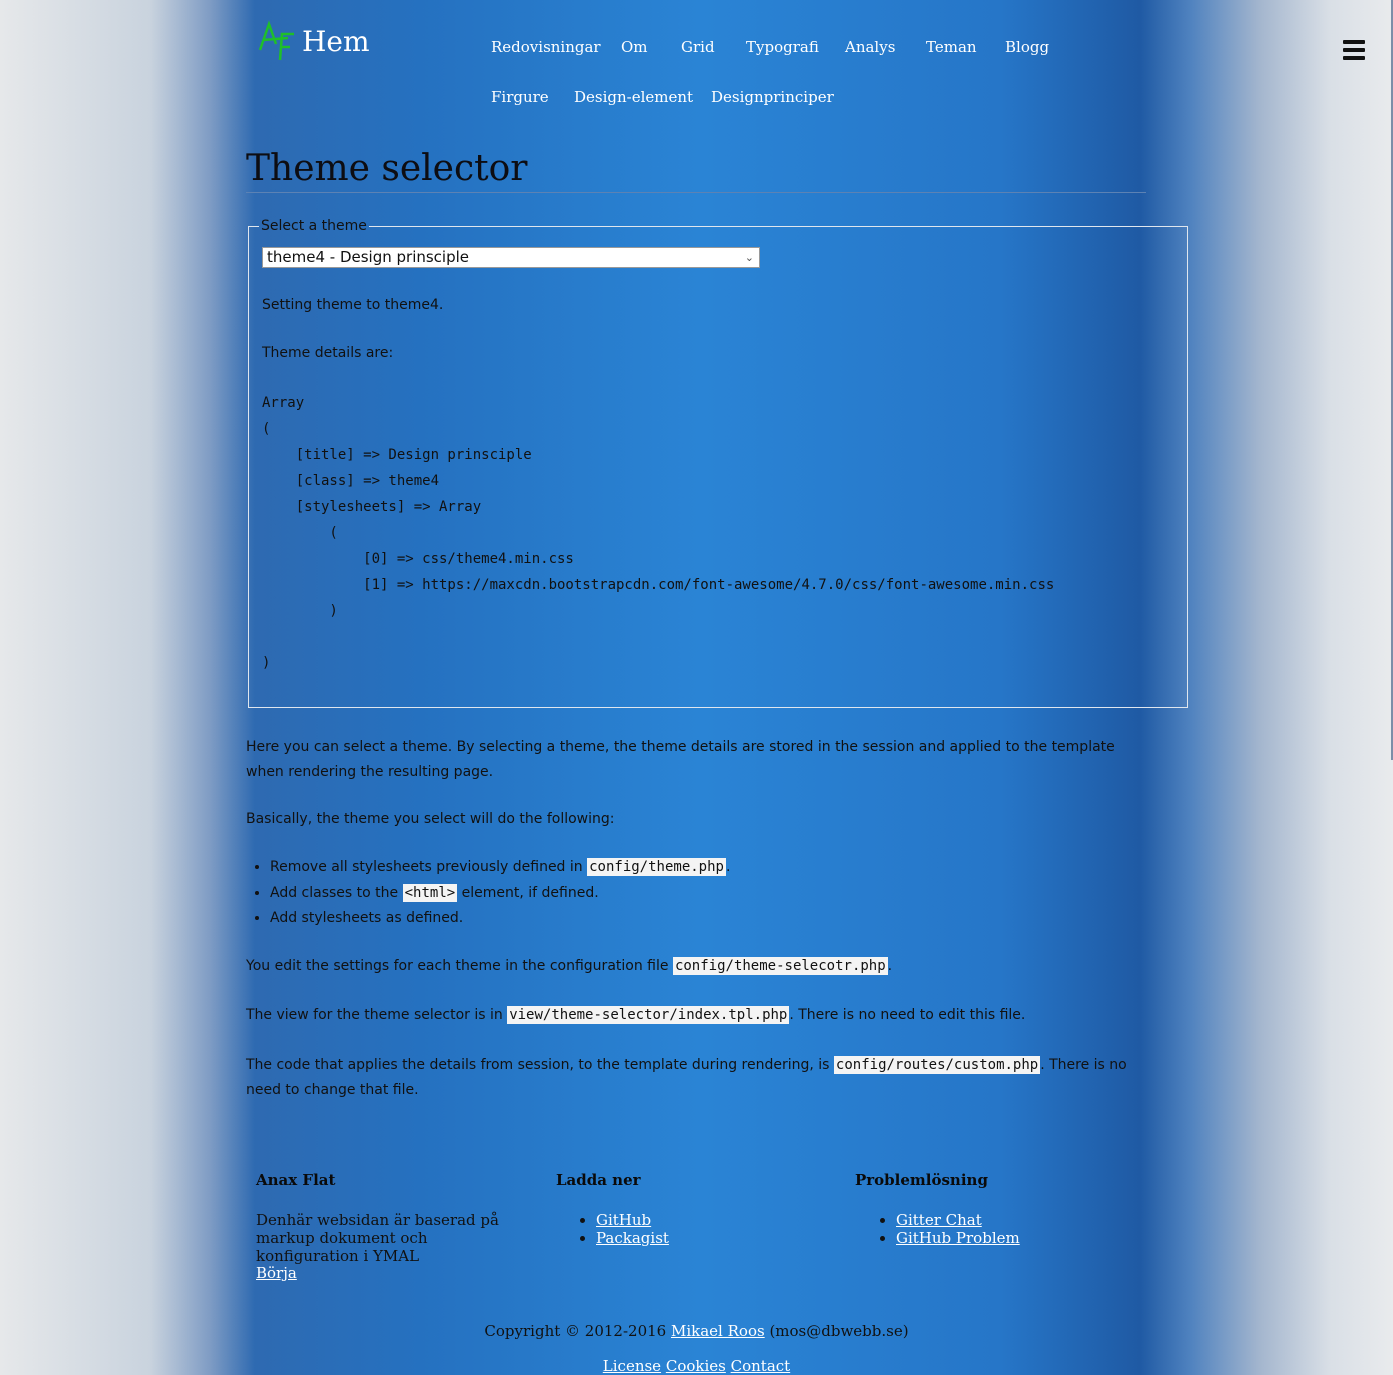 This screenshot has width=1393, height=1375. Describe the element at coordinates (336, 41) in the screenshot. I see `logo-text: Hem` at that location.